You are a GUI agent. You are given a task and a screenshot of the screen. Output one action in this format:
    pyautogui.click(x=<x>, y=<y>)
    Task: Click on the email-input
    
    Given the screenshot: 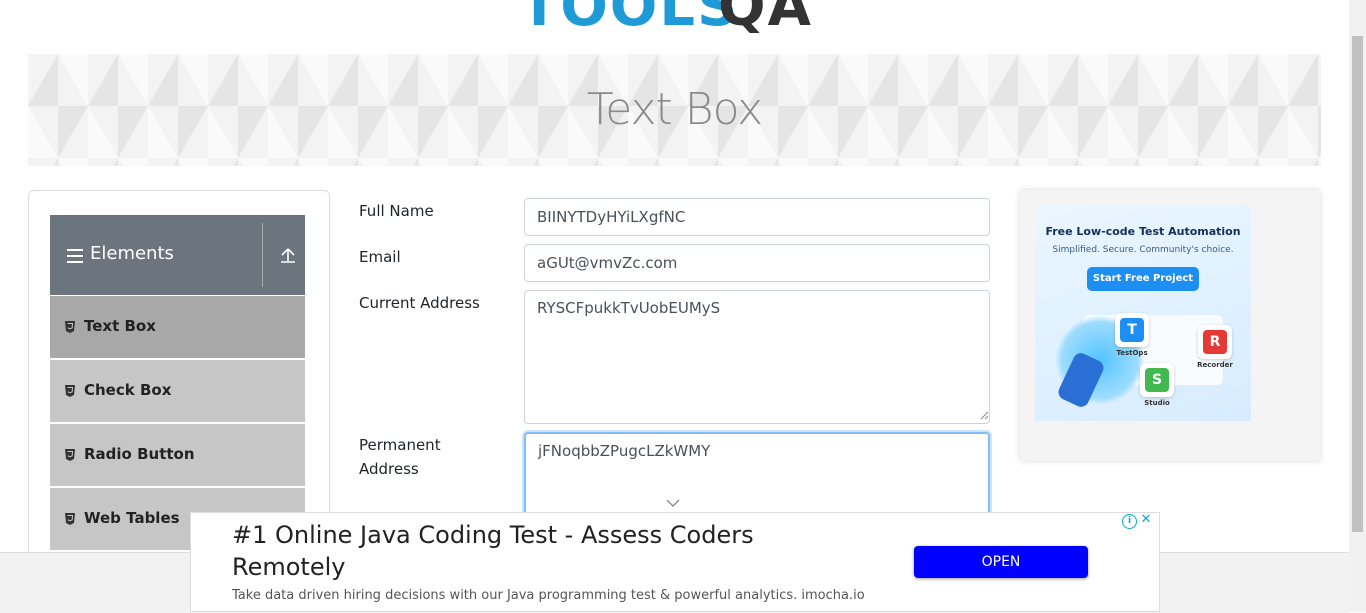 What is the action you would take?
    pyautogui.click(x=757, y=263)
    